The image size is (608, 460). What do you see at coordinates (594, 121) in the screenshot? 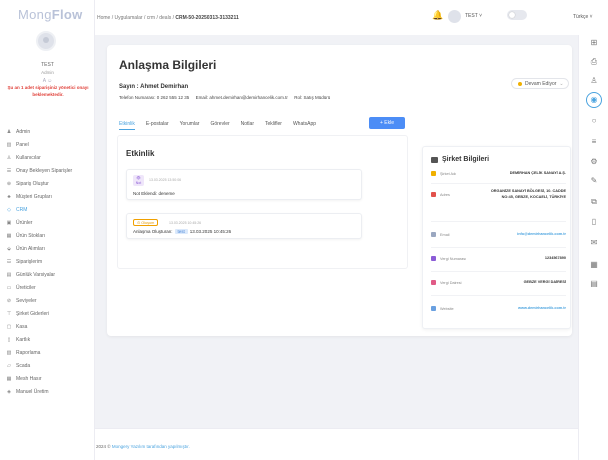
I see `circle-icon: ○` at bounding box center [594, 121].